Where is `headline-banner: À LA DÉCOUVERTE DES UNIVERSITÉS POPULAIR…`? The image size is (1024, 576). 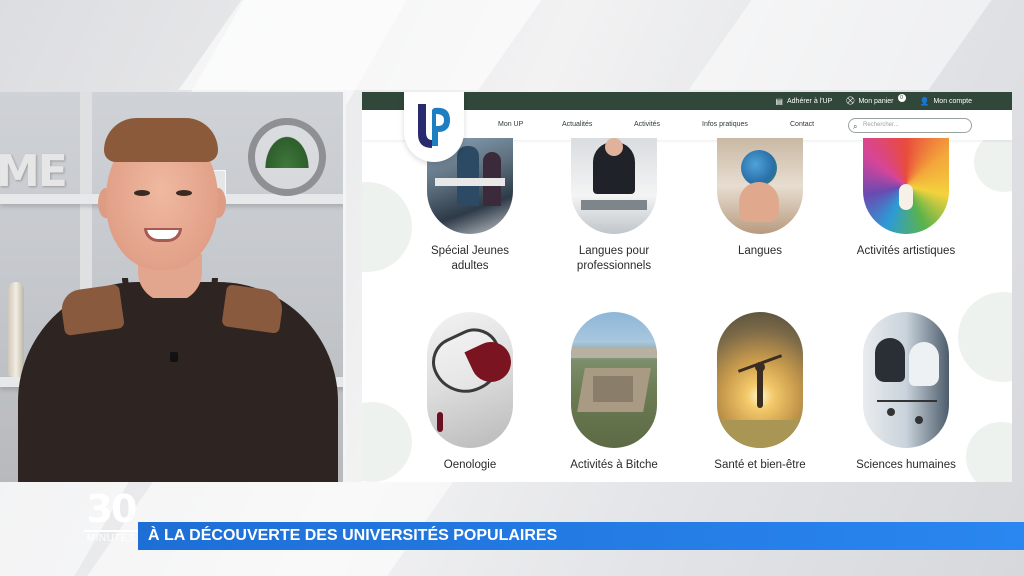
headline-banner: À LA DÉCOUVERTE DES UNIVERSITÉS POPULAIR… is located at coordinates (581, 536).